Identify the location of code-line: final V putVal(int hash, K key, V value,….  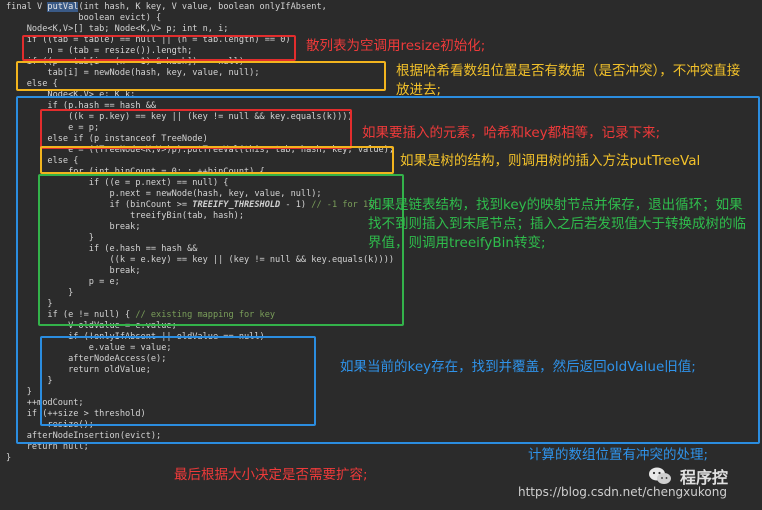
(200, 7).